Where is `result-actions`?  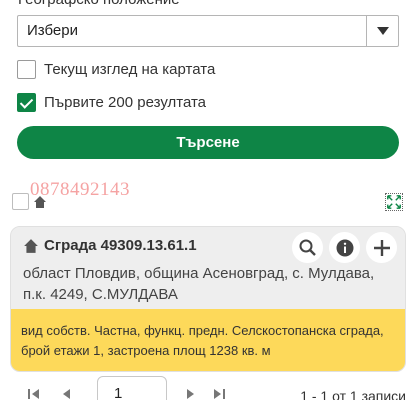
result-actions is located at coordinates (344, 247).